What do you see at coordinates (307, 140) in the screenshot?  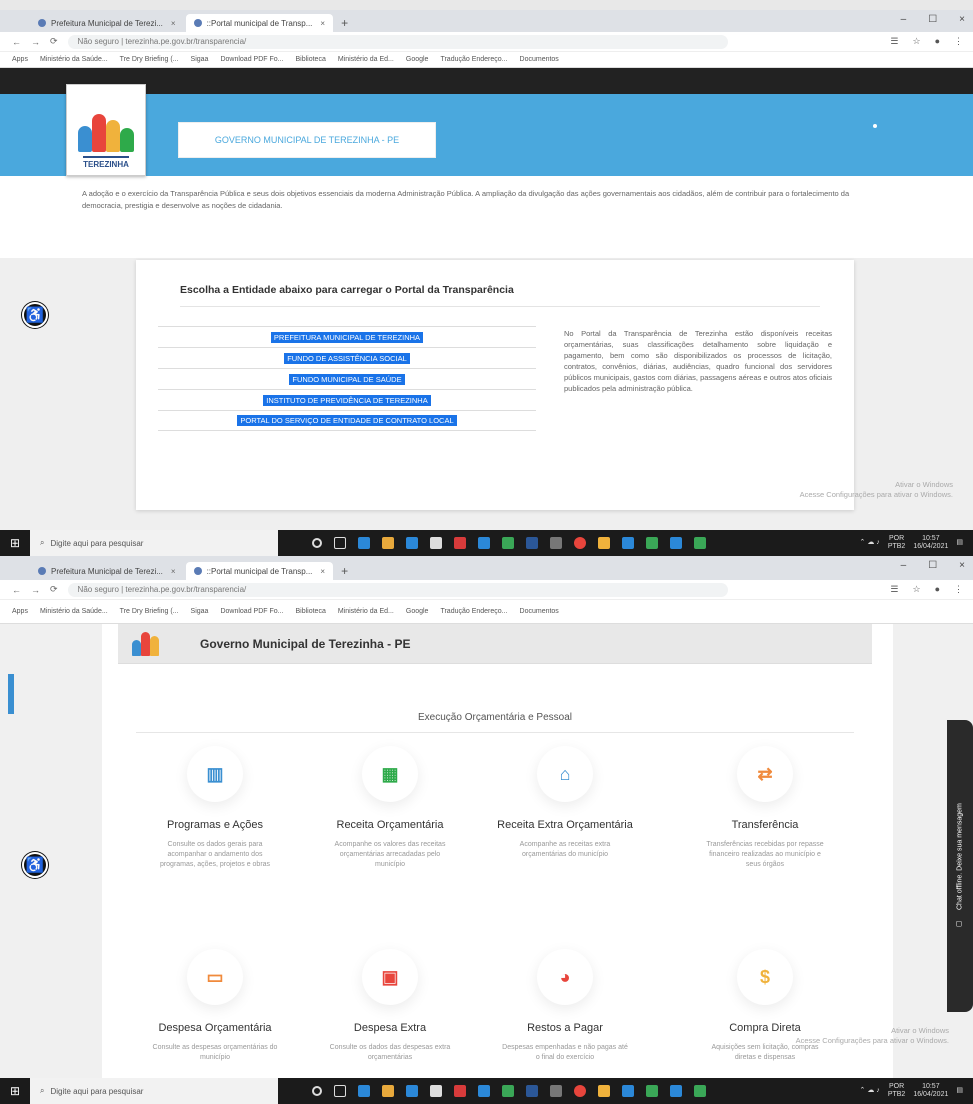 I see `government-name-button: GOVERNO MUNICIPAL DE TEREZINHA - PE` at bounding box center [307, 140].